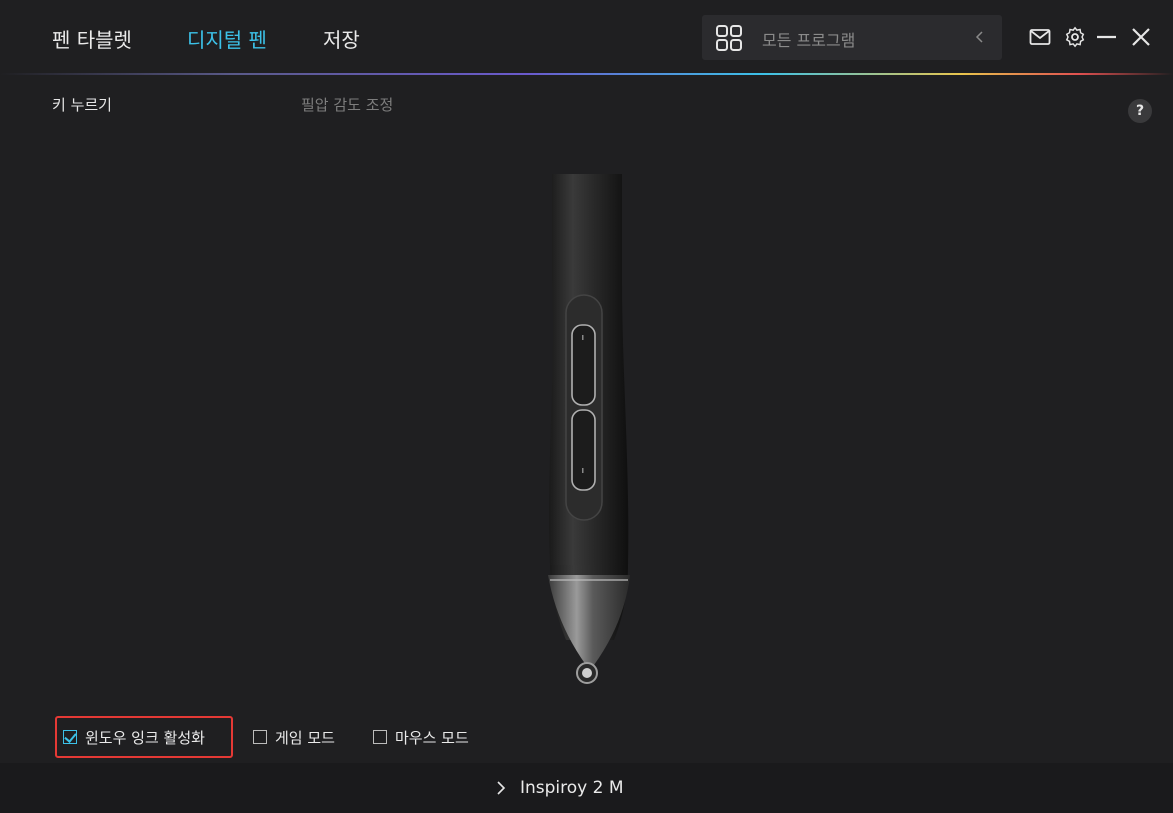 The image size is (1173, 813). What do you see at coordinates (82, 104) in the screenshot?
I see `subtab-key-press: 키 누르기` at bounding box center [82, 104].